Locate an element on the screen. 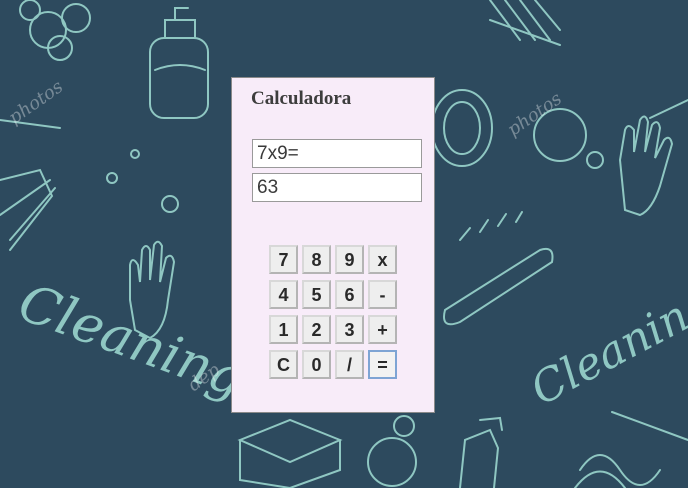 The width and height of the screenshot is (688, 488). round-brush-icon is located at coordinates (462, 128).